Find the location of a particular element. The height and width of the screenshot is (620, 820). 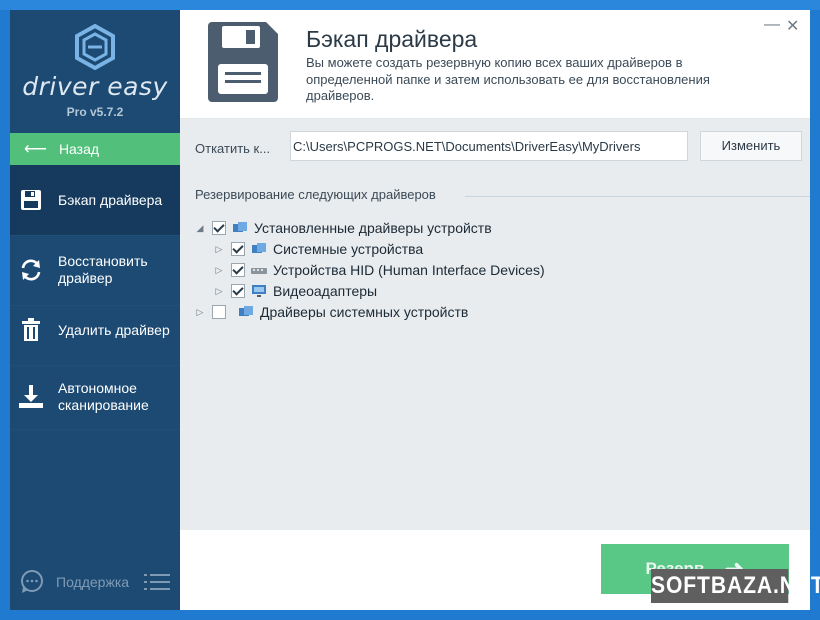

minimize-button: — is located at coordinates (772, 25).